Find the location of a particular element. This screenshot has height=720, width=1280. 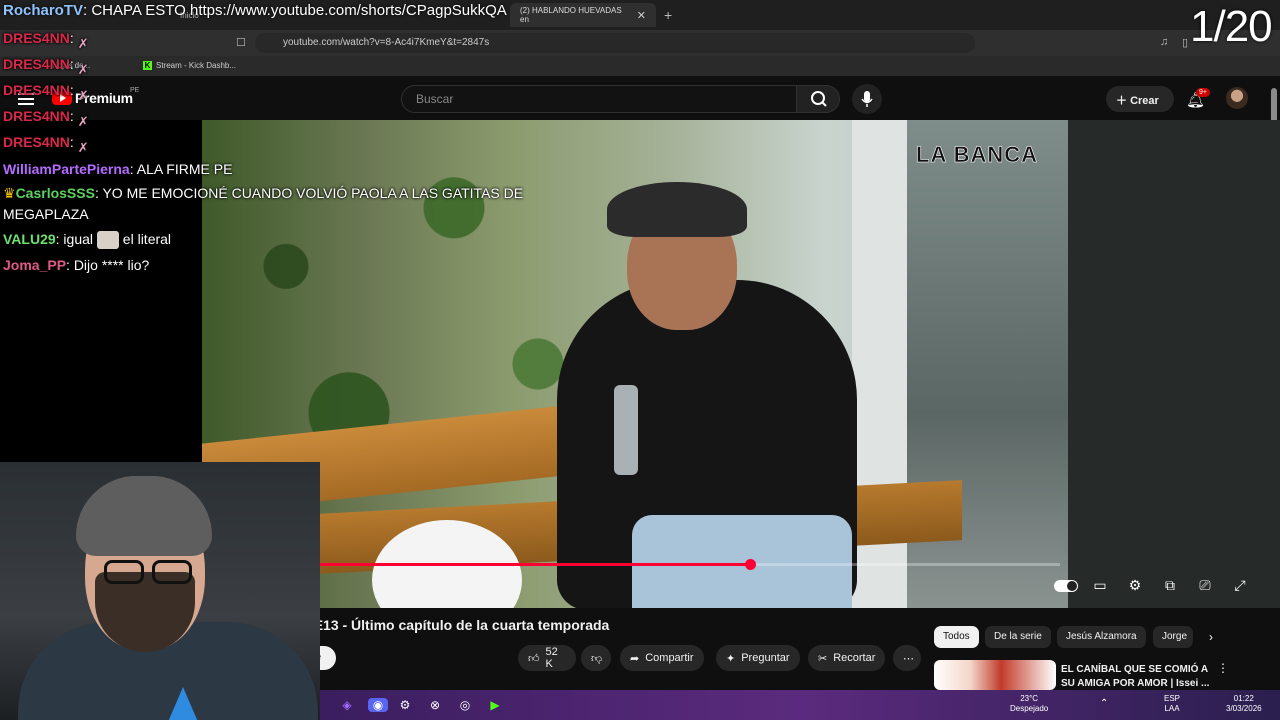

clip-button: ✂ Recortar is located at coordinates (847, 658).